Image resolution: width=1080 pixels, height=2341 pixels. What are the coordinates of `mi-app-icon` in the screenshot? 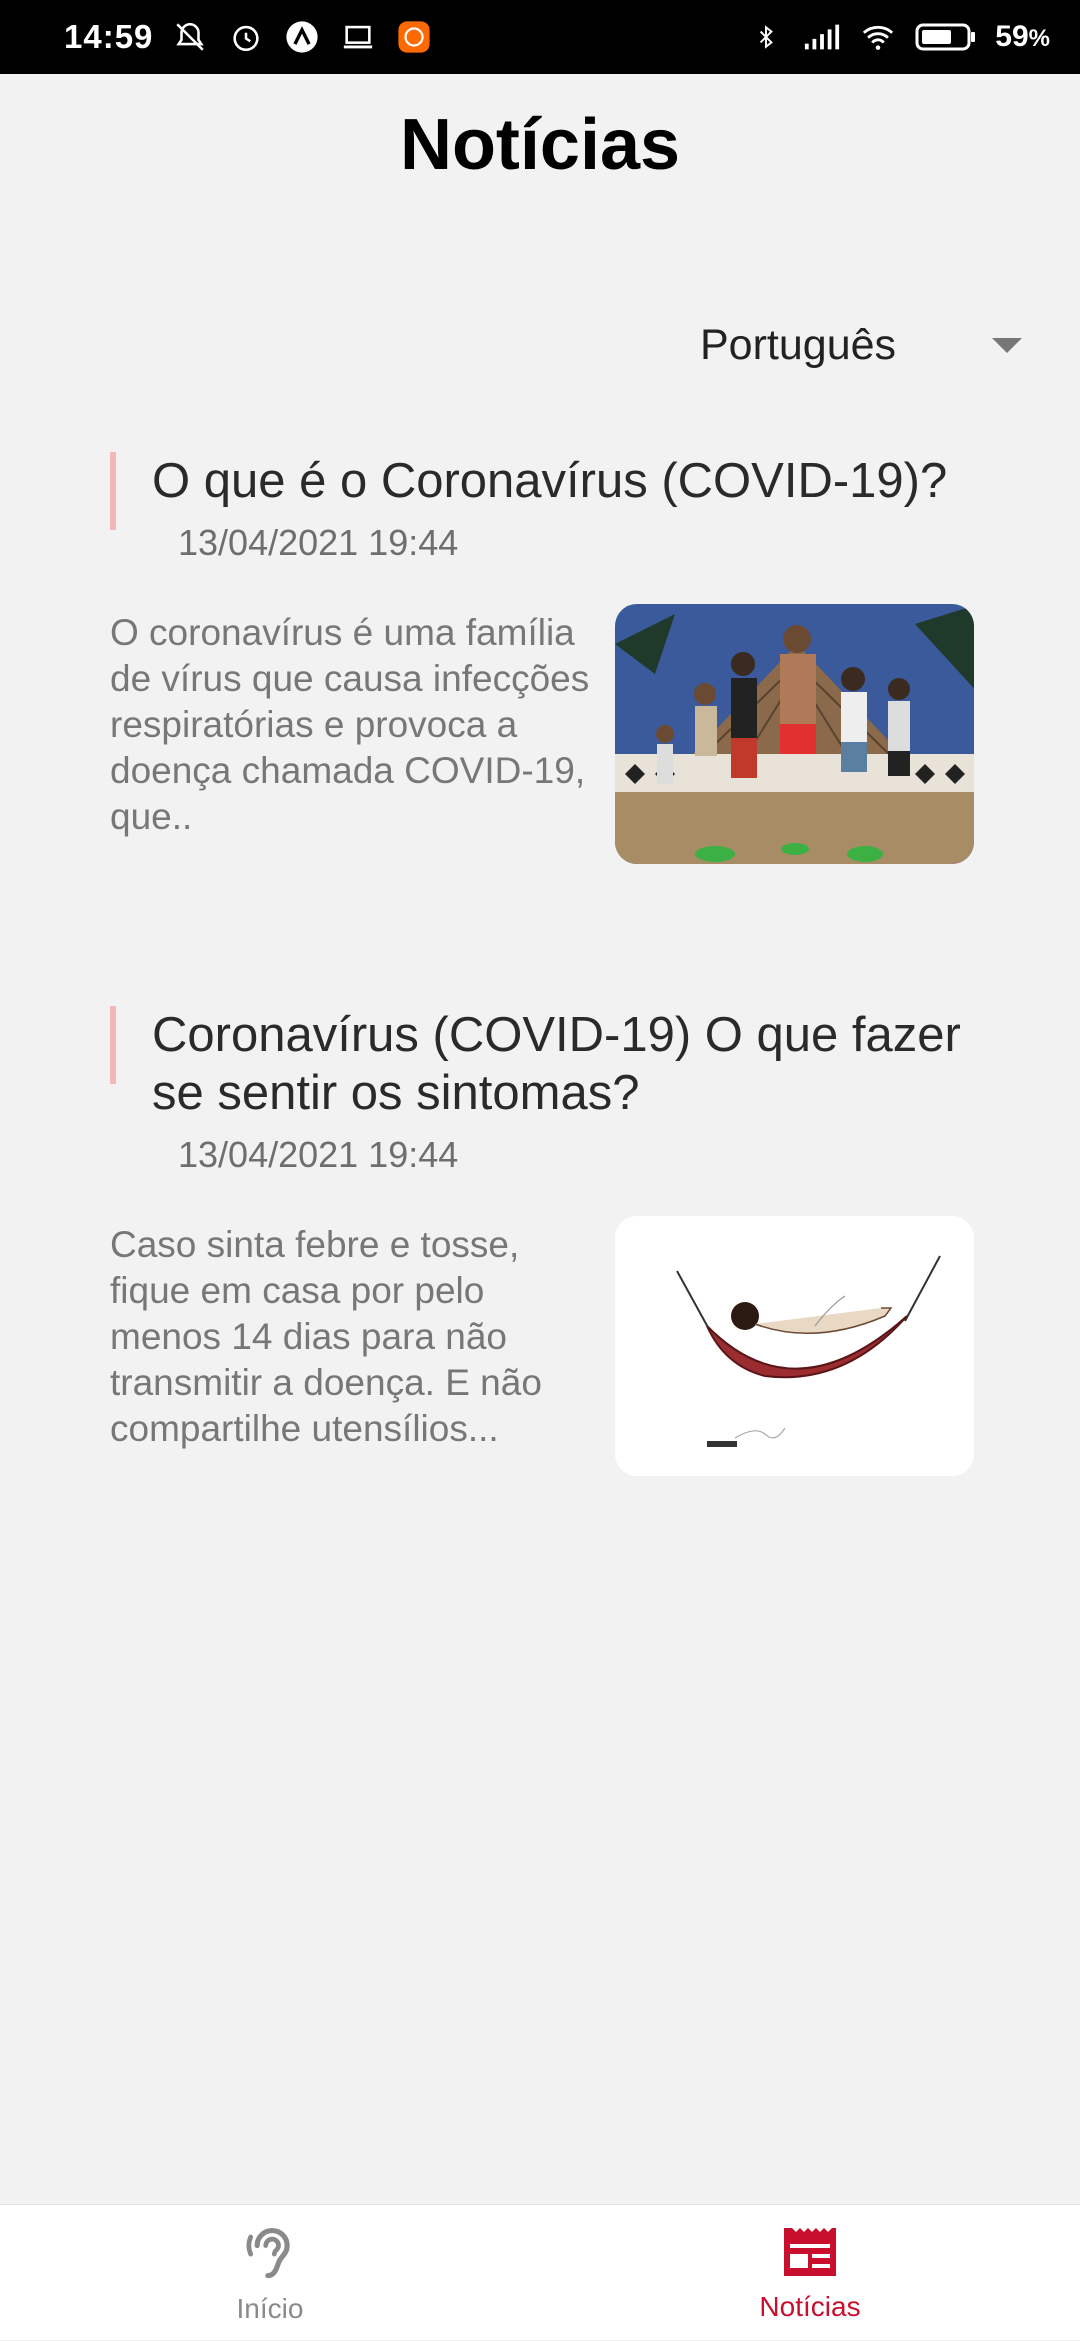 It's located at (414, 37).